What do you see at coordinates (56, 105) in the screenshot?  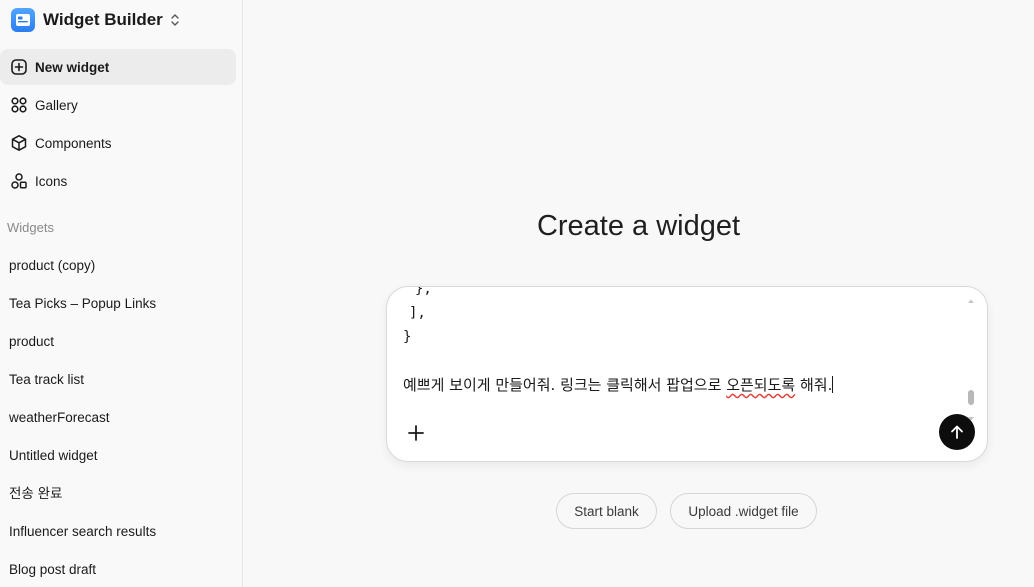 I see `nav-label: Gallery` at bounding box center [56, 105].